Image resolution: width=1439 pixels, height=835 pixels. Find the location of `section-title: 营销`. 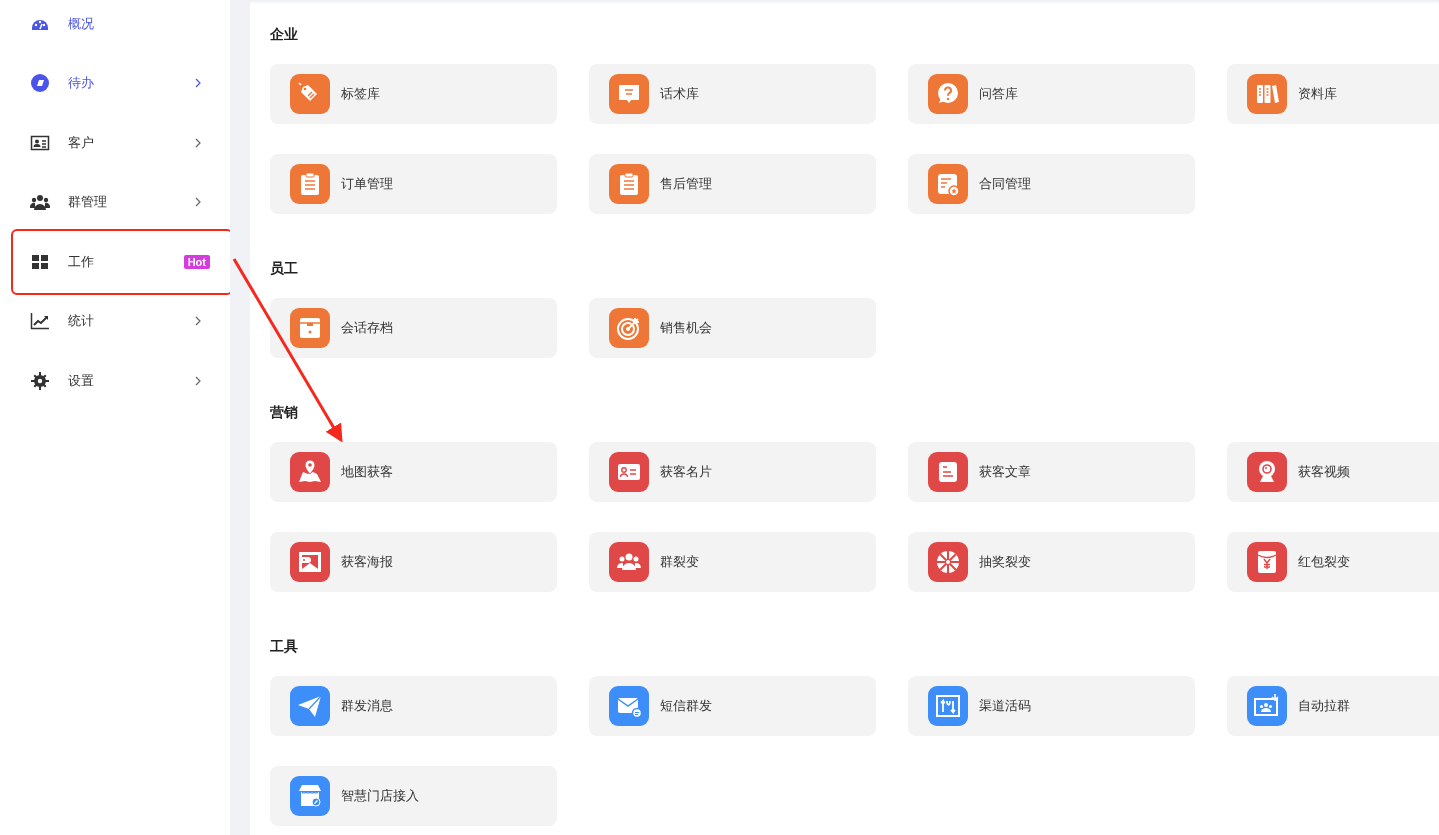

section-title: 营销 is located at coordinates (284, 412).